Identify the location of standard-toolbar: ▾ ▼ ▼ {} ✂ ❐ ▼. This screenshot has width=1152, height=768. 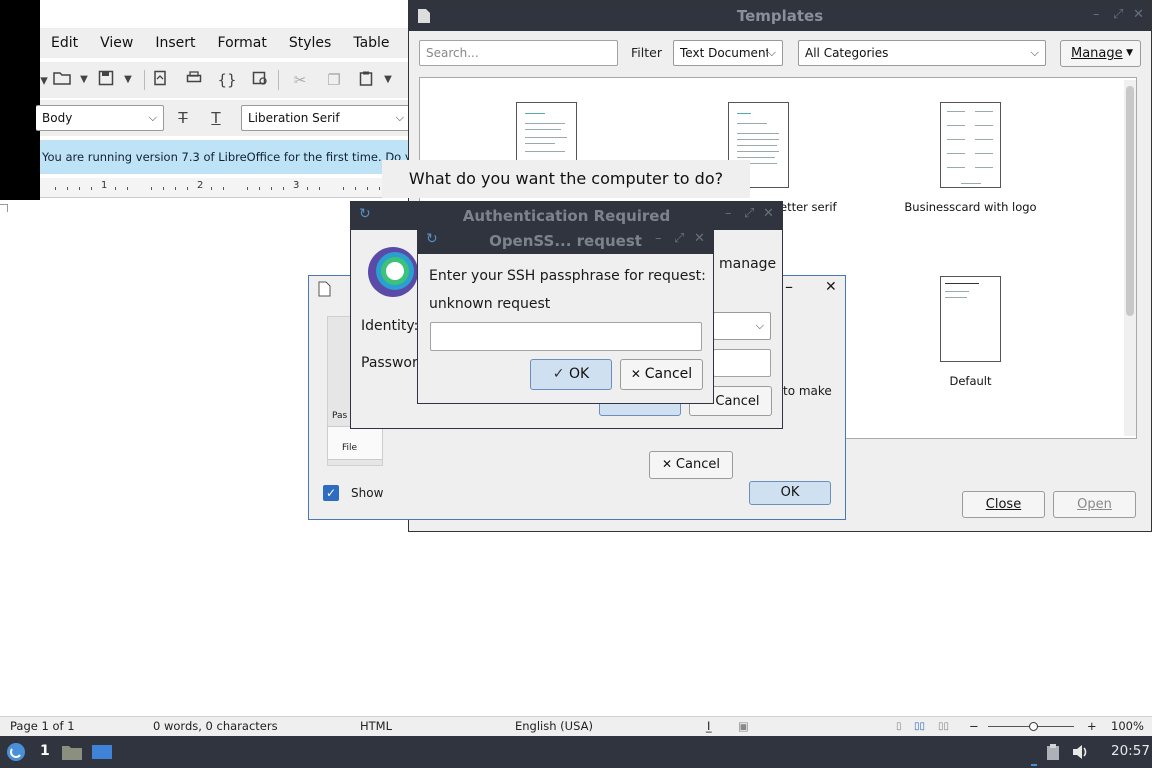
(225, 80).